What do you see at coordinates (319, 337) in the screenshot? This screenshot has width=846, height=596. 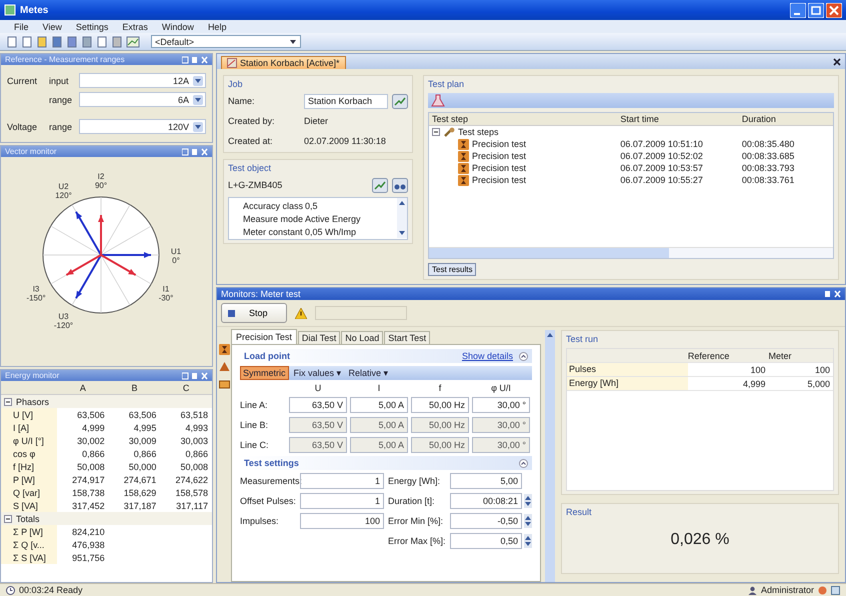 I see `tab: Dial Test` at bounding box center [319, 337].